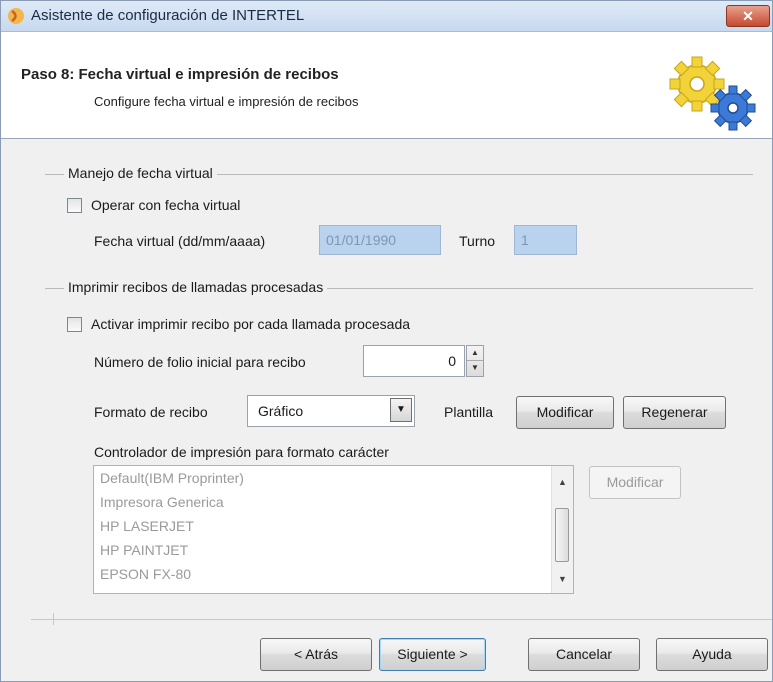  I want to click on back-button: < Atrás, so click(316, 654).